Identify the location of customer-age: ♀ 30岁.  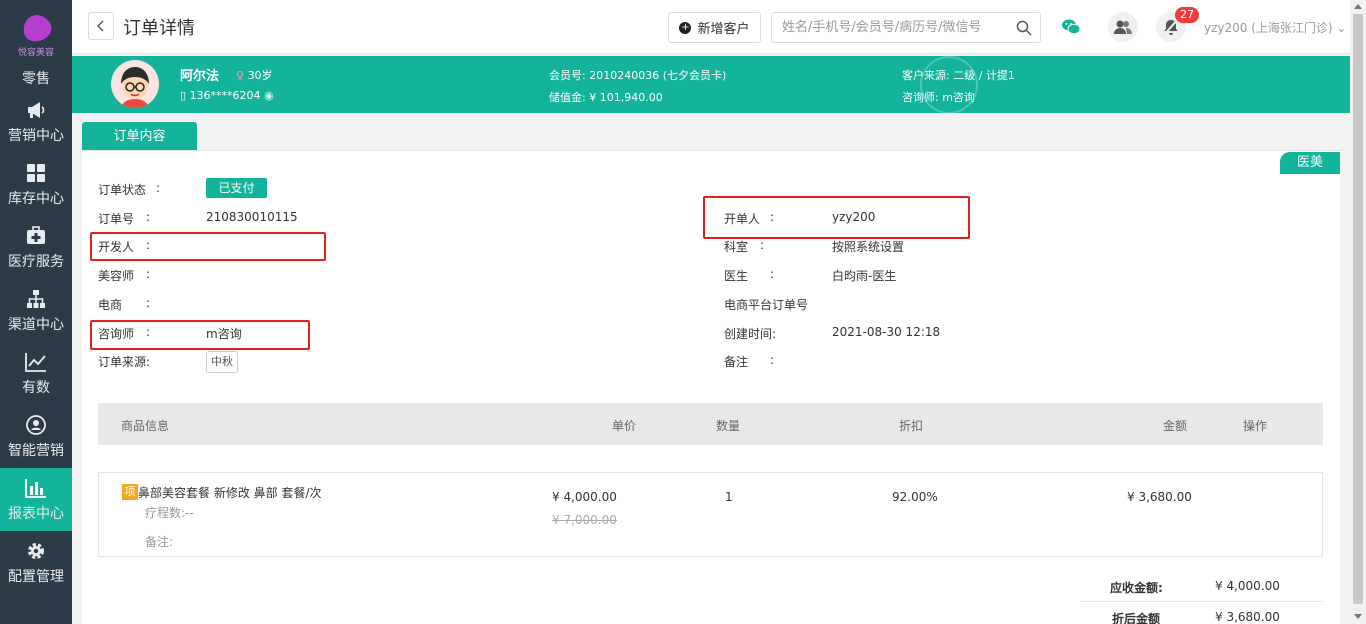
(254, 75).